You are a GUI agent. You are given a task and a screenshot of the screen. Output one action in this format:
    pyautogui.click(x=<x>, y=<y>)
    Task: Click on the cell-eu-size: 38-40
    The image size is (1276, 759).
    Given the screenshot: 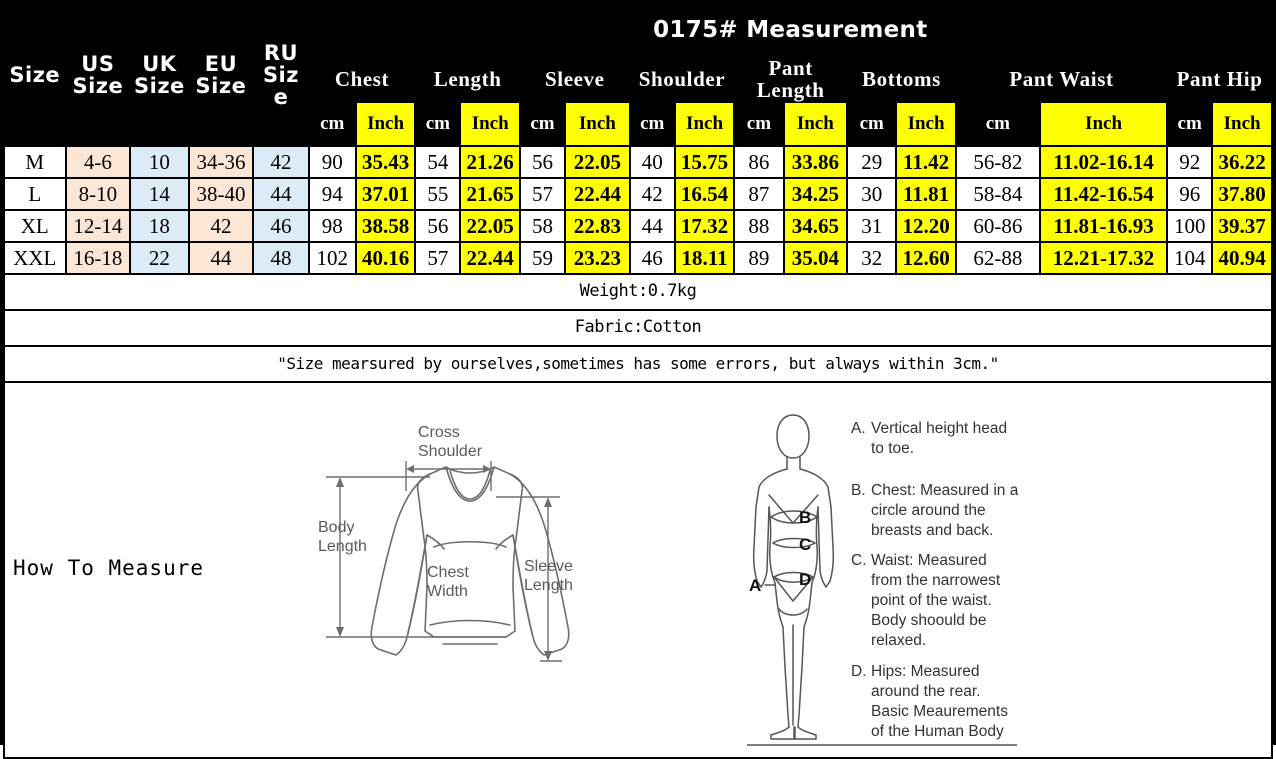 What is the action you would take?
    pyautogui.click(x=221, y=194)
    